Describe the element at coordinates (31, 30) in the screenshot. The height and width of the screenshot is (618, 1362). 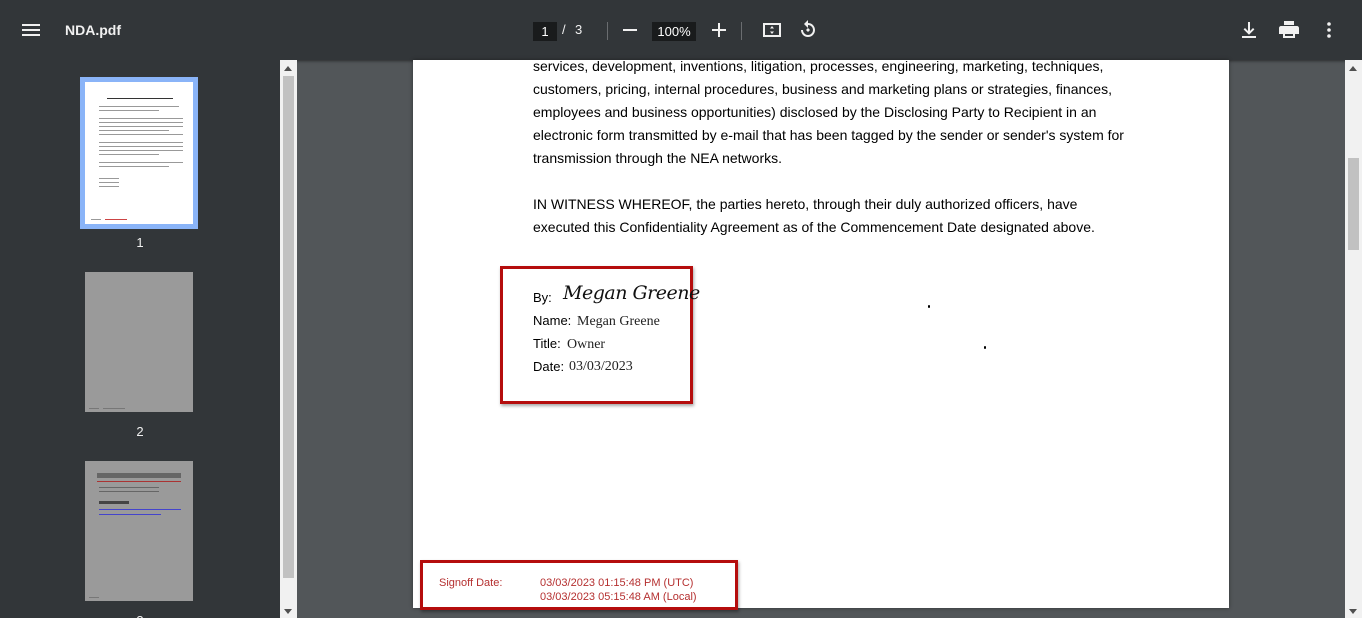
I see `menu-icon` at that location.